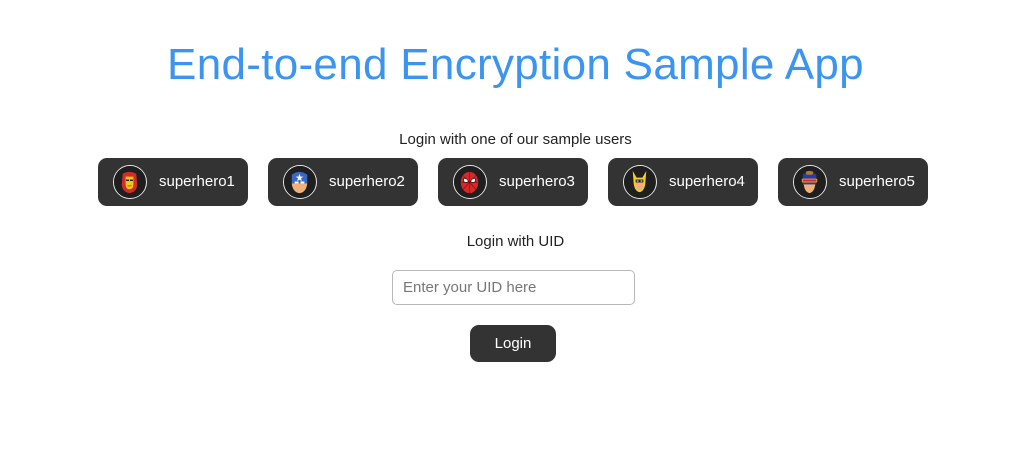 Image resolution: width=1031 pixels, height=475 pixels. What do you see at coordinates (640, 182) in the screenshot?
I see `wolverine-icon` at bounding box center [640, 182].